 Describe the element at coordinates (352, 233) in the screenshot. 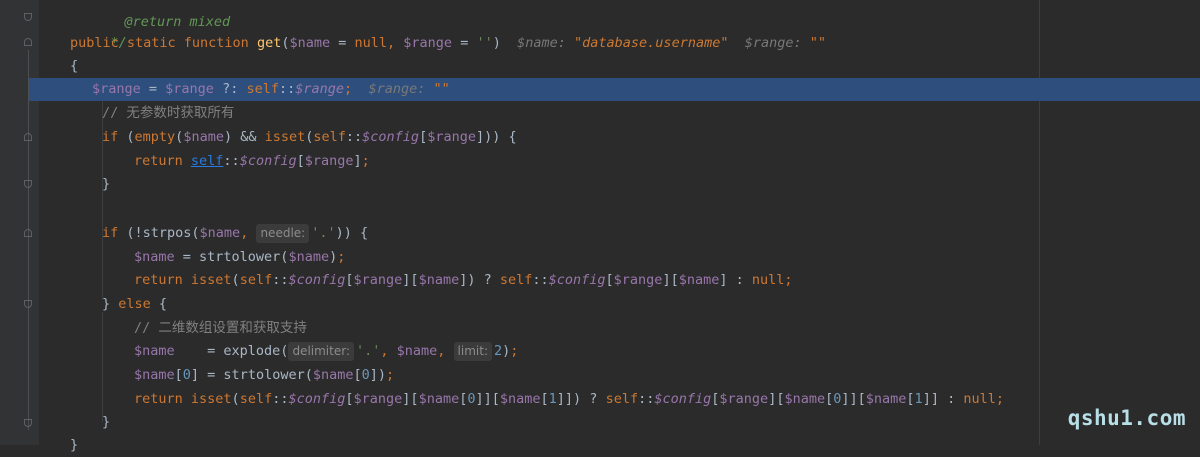

I see `punctuation: )) {` at that location.